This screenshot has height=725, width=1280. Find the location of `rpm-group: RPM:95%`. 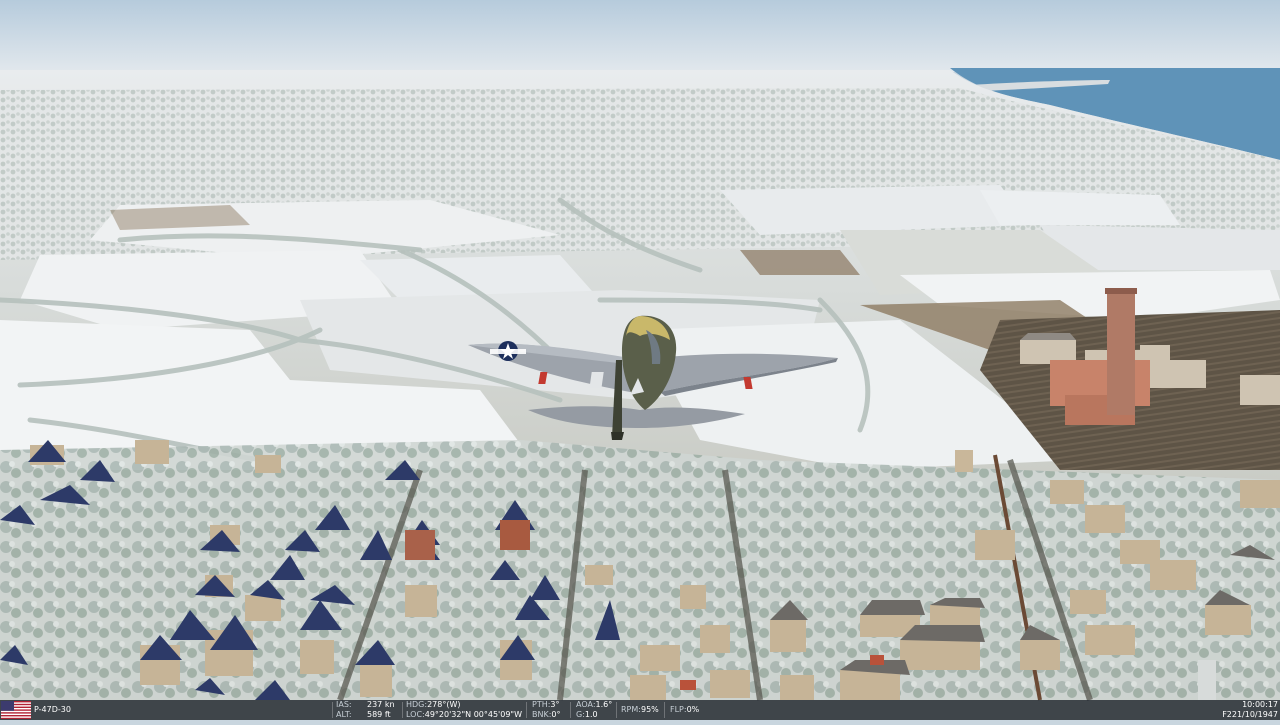

rpm-group: RPM:95% is located at coordinates (640, 715).